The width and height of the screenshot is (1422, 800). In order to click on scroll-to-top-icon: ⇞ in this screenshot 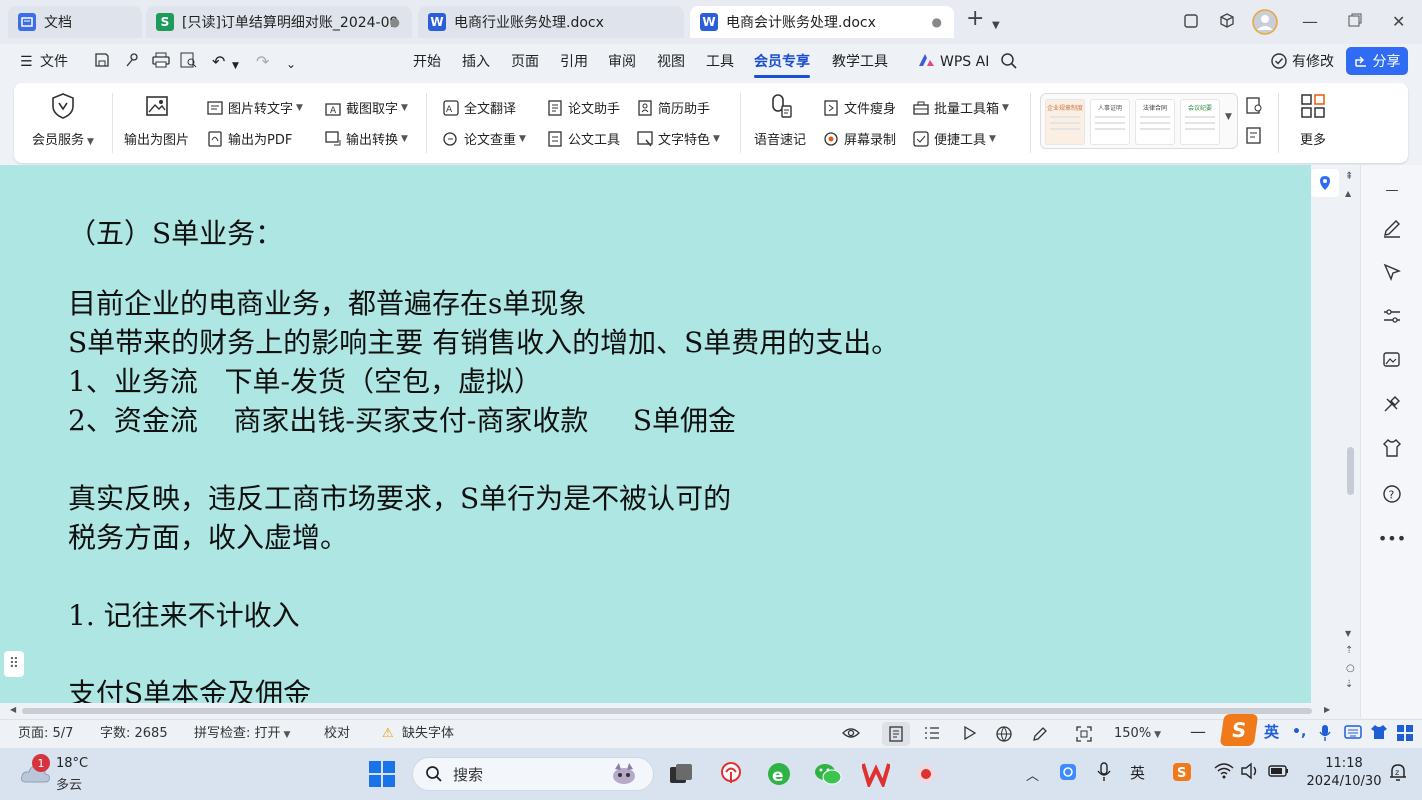, I will do `click(1349, 176)`.